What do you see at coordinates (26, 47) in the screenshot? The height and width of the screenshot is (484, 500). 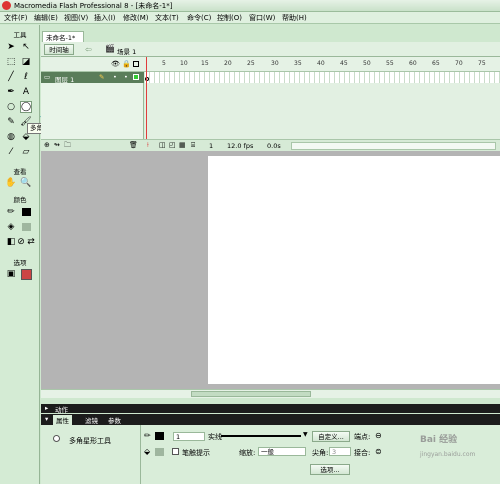 I see `subselect-tool-icon: ↖` at bounding box center [26, 47].